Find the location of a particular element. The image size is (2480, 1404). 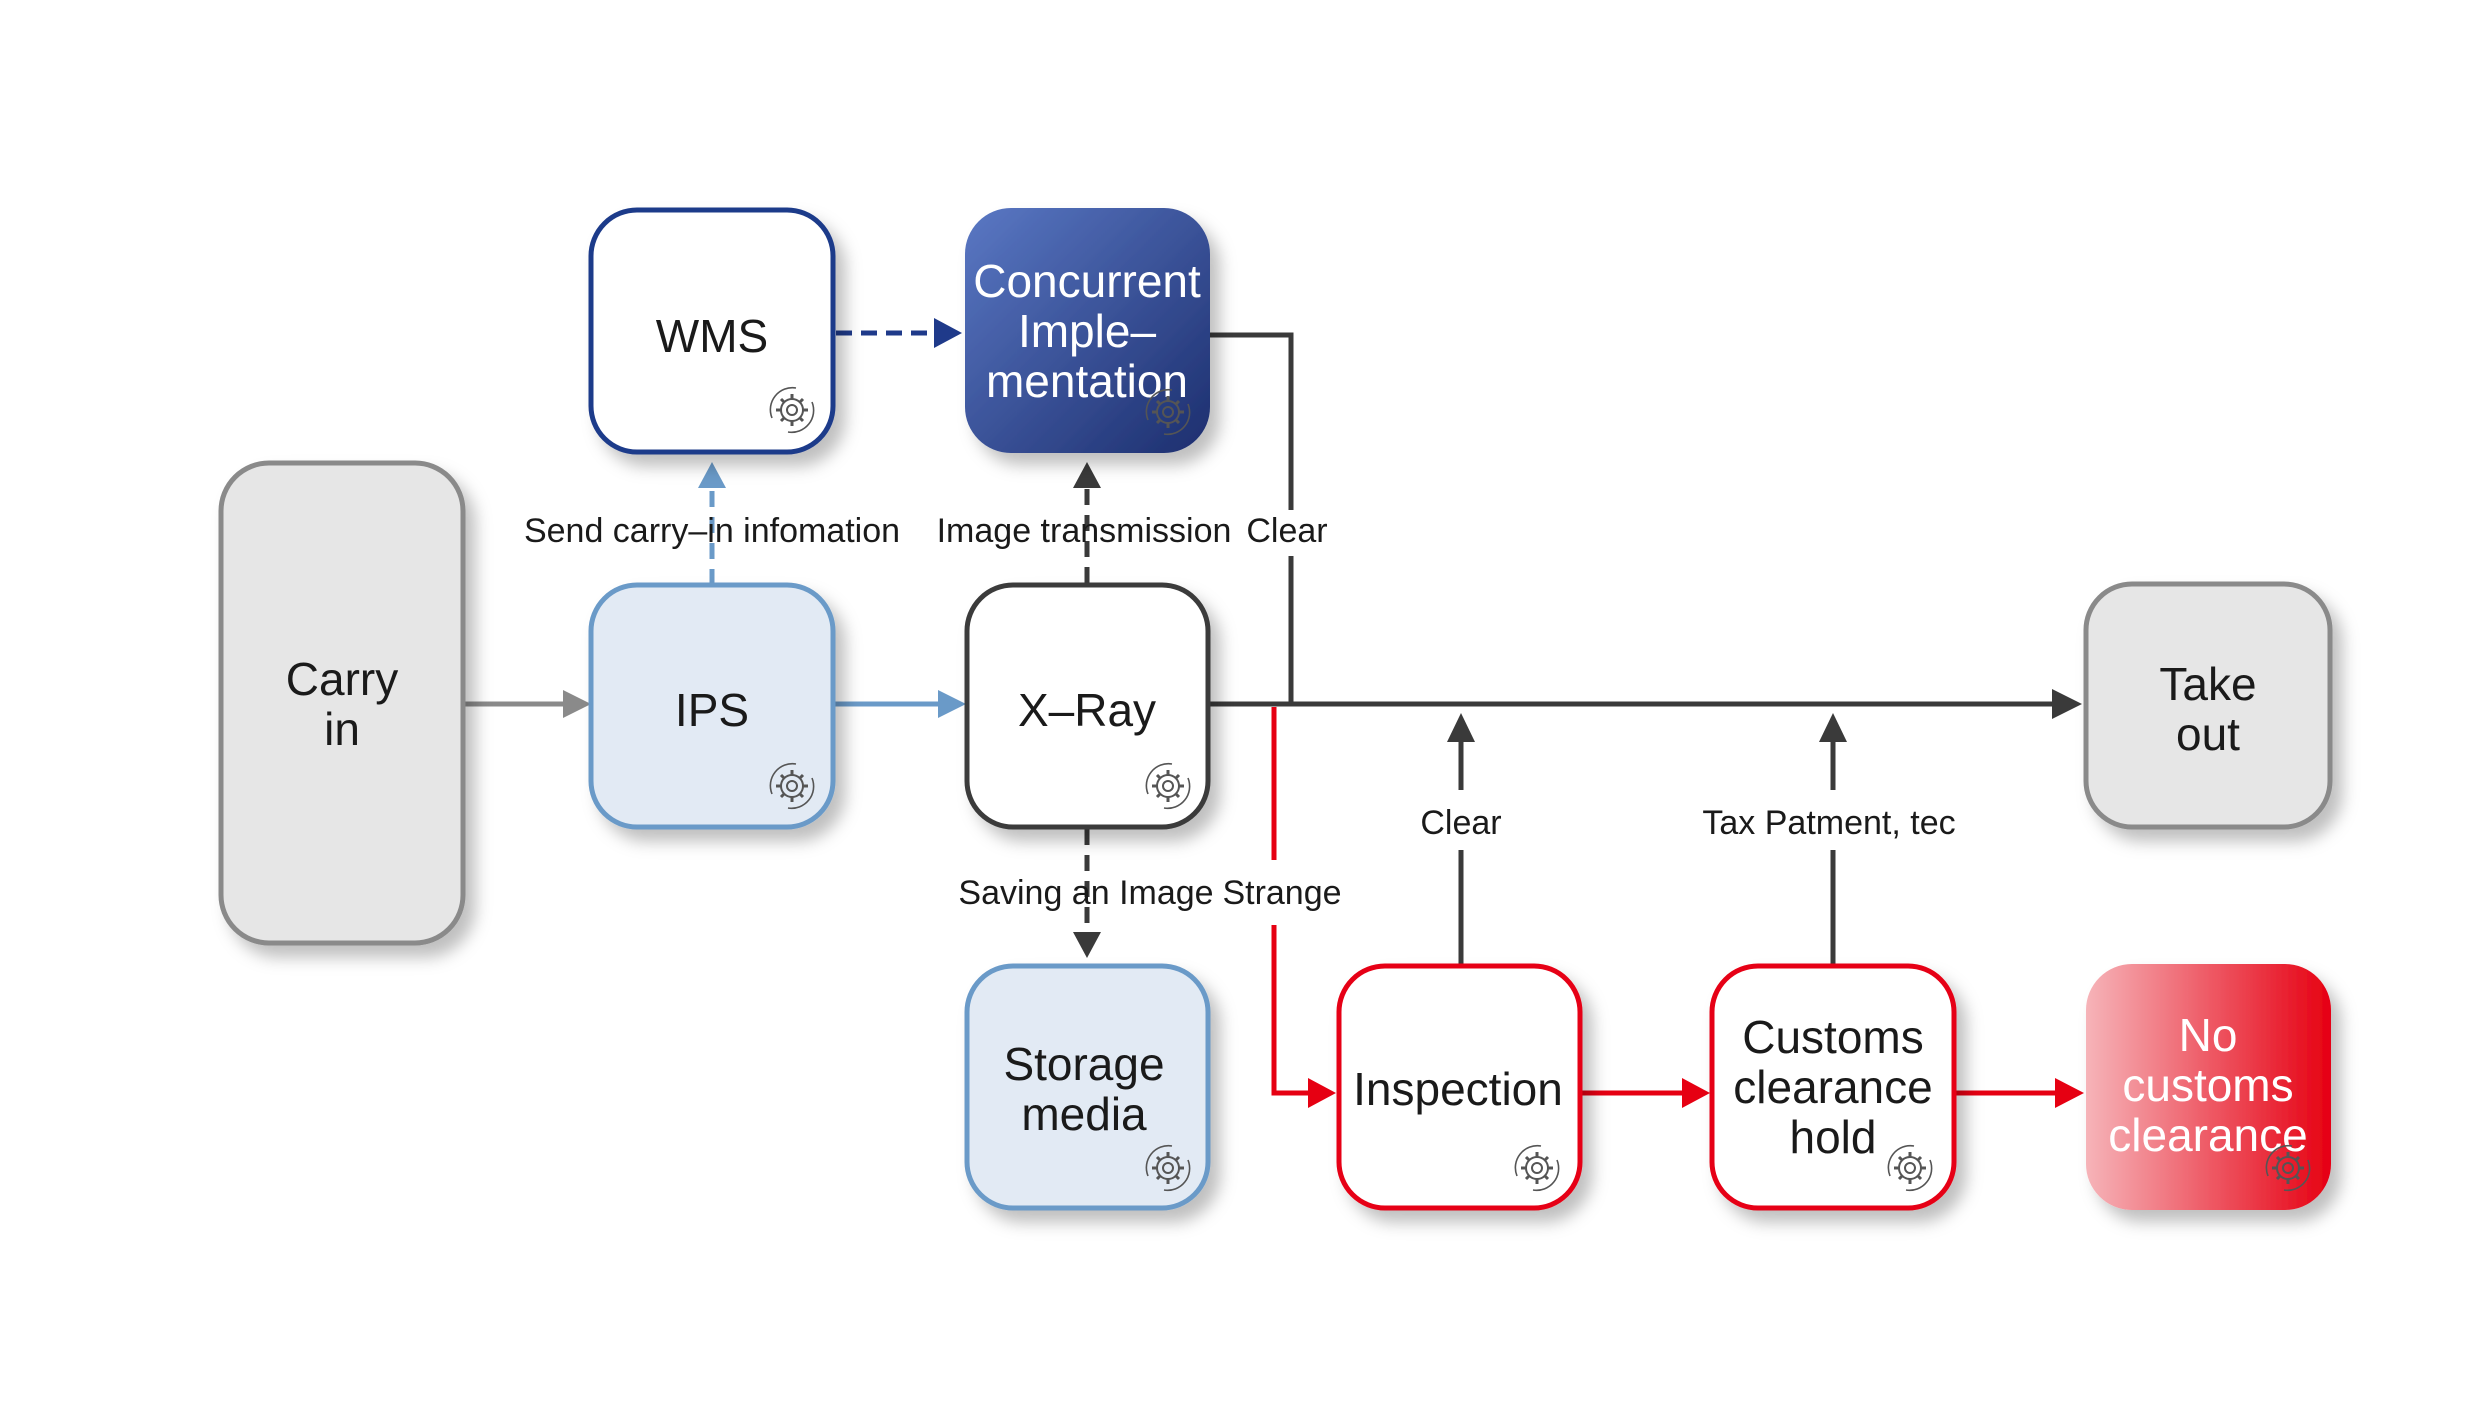

connector-ips-to-xray is located at coordinates (899, 704).